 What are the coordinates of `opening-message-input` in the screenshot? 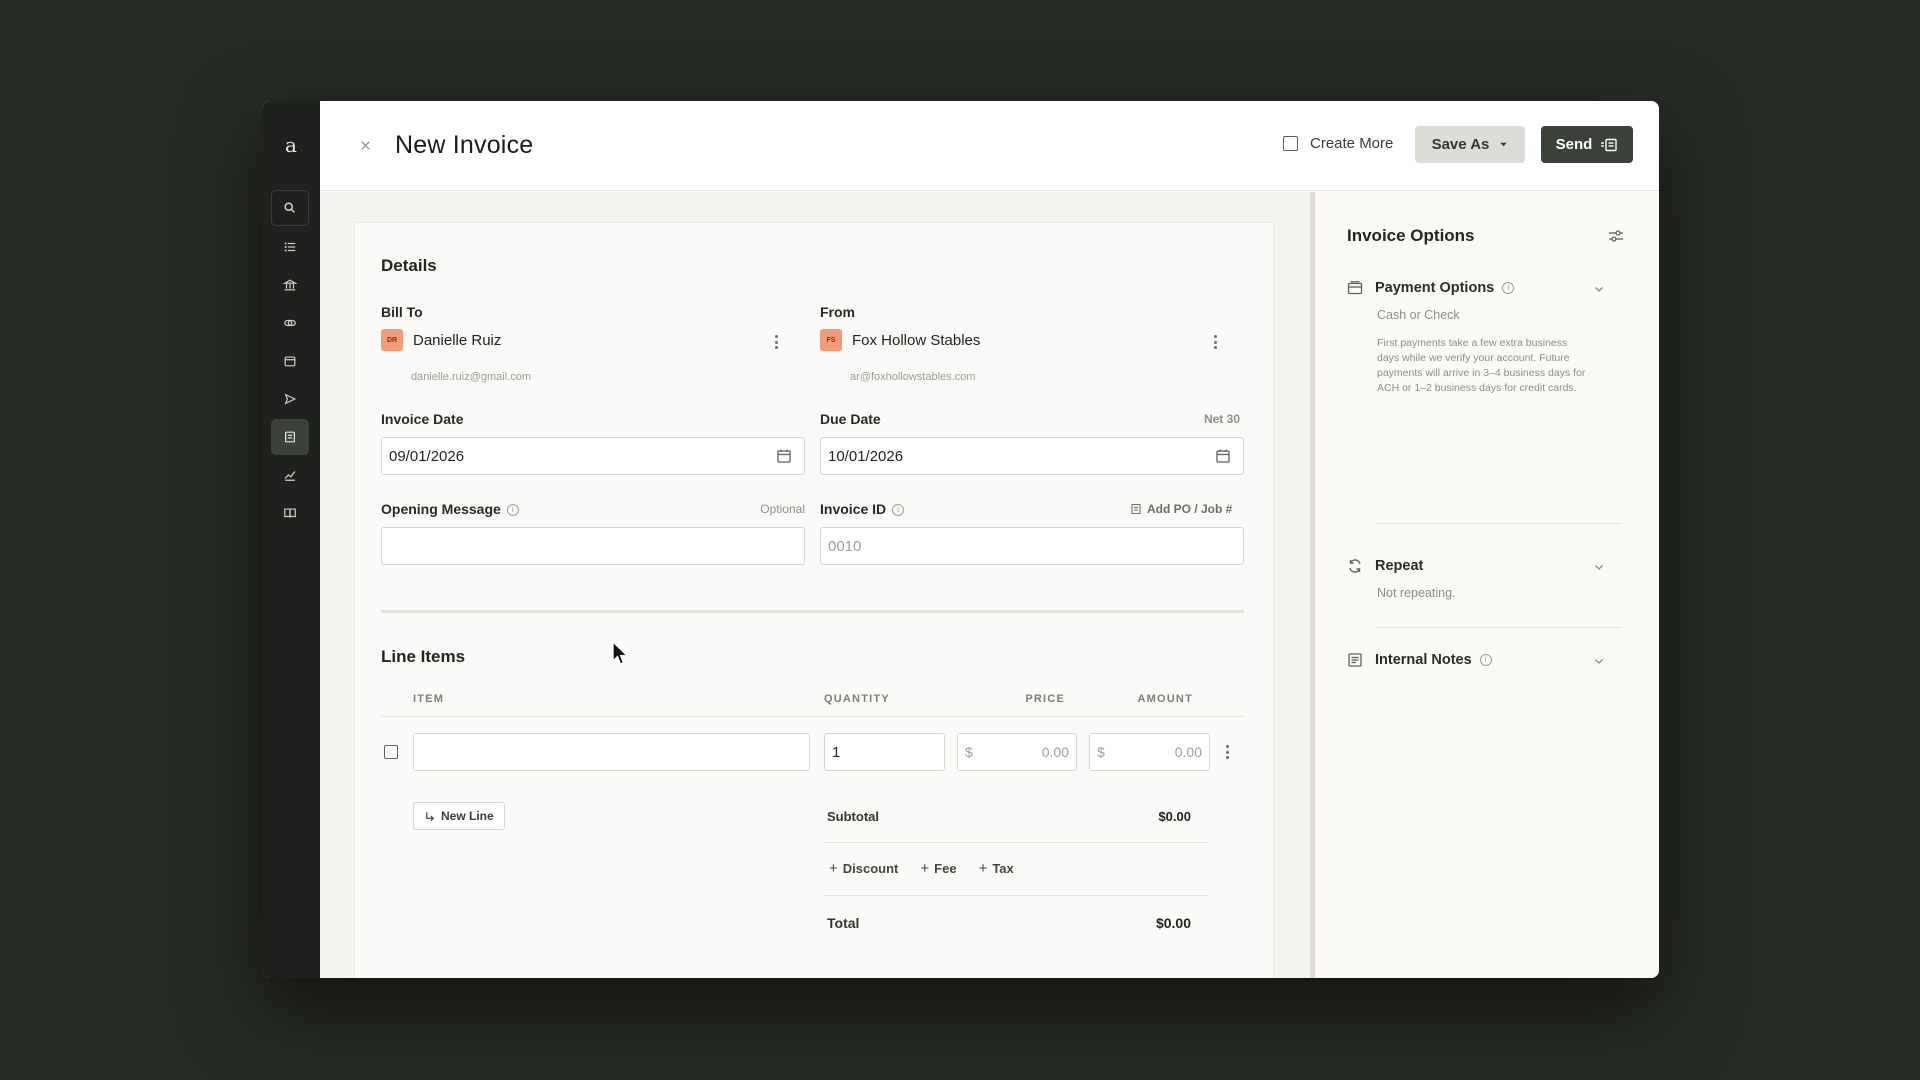 It's located at (593, 546).